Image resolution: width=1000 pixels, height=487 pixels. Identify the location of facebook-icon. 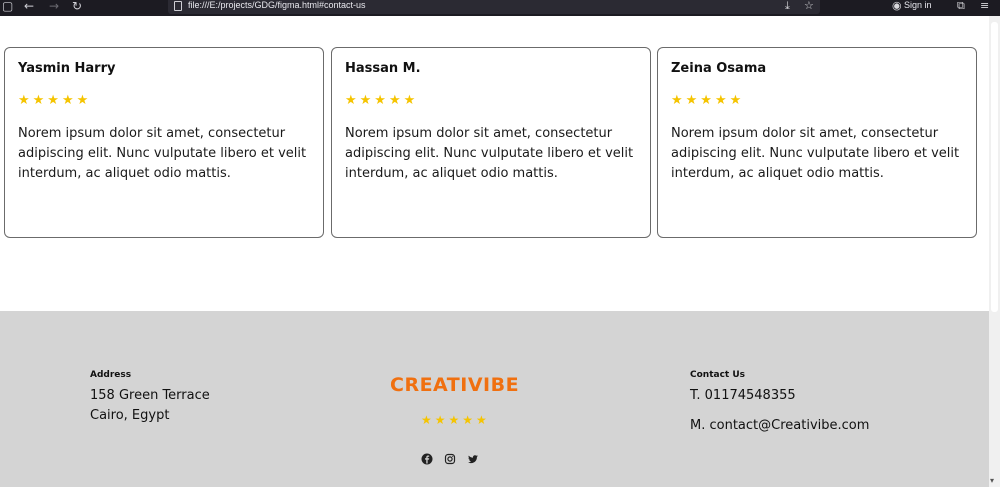
(427, 459).